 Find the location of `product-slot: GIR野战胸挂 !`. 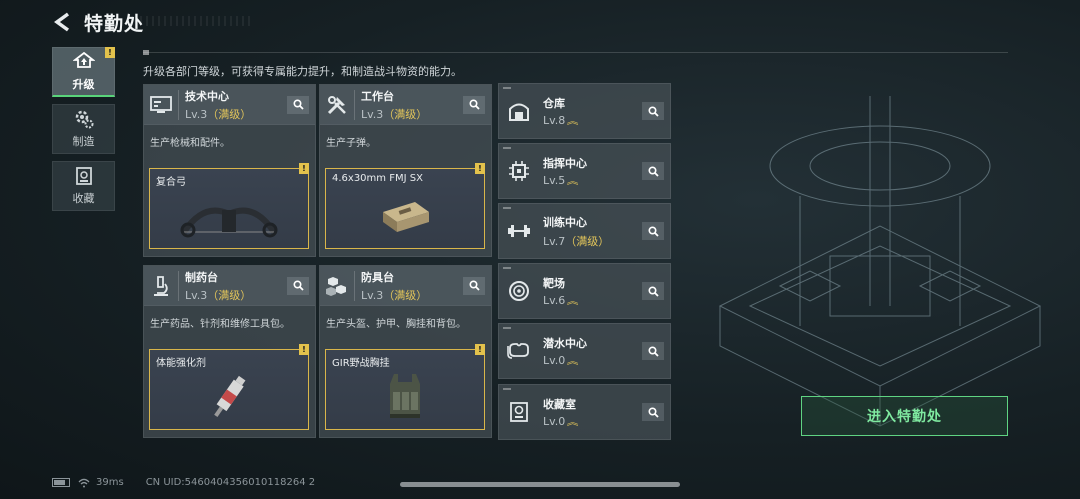

product-slot: GIR野战胸挂 ! is located at coordinates (405, 387).